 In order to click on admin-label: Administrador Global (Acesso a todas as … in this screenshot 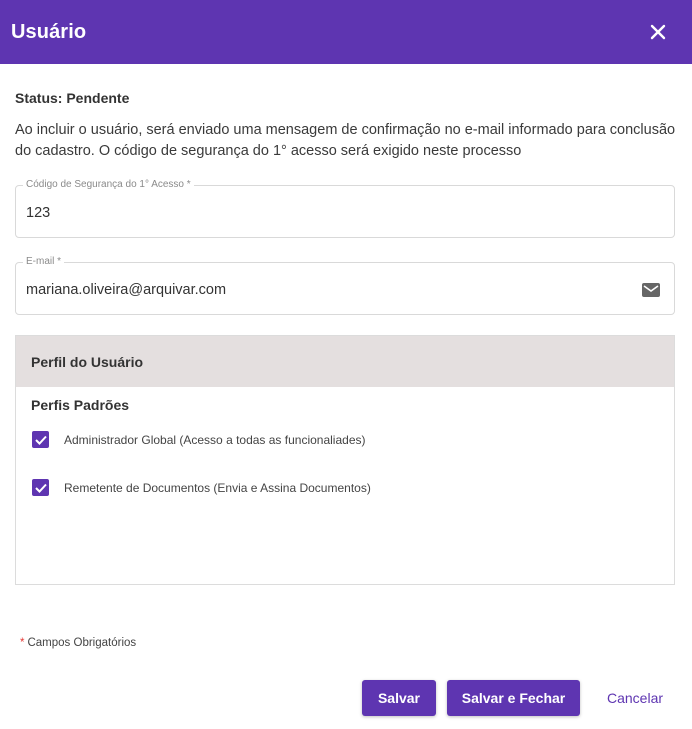, I will do `click(215, 439)`.